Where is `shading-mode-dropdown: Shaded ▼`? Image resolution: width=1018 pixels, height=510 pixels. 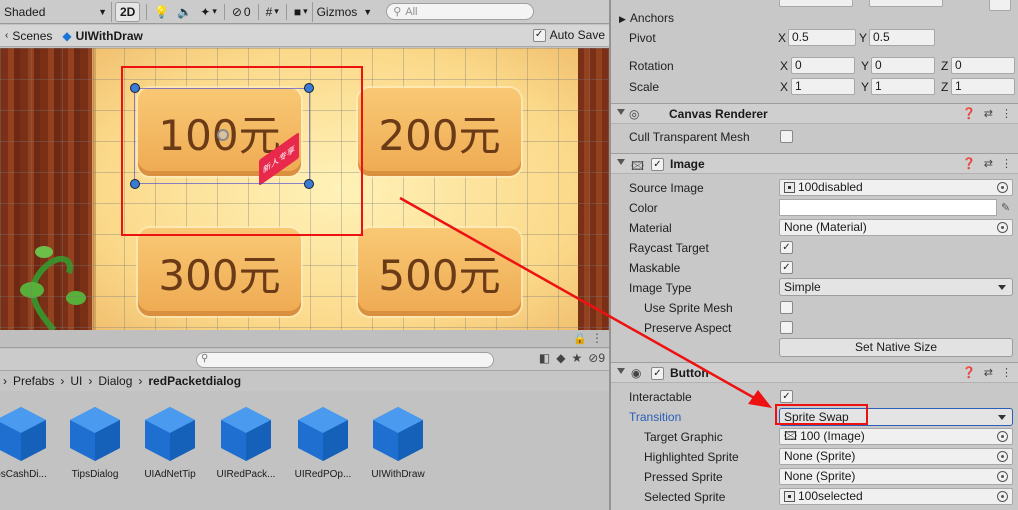
shading-mode-dropdown: Shaded ▼ is located at coordinates (56, 11).